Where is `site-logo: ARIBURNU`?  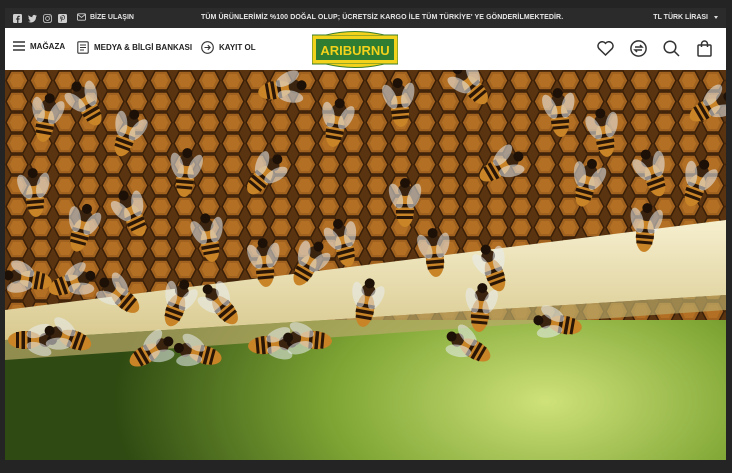 site-logo: ARIBURNU is located at coordinates (355, 49).